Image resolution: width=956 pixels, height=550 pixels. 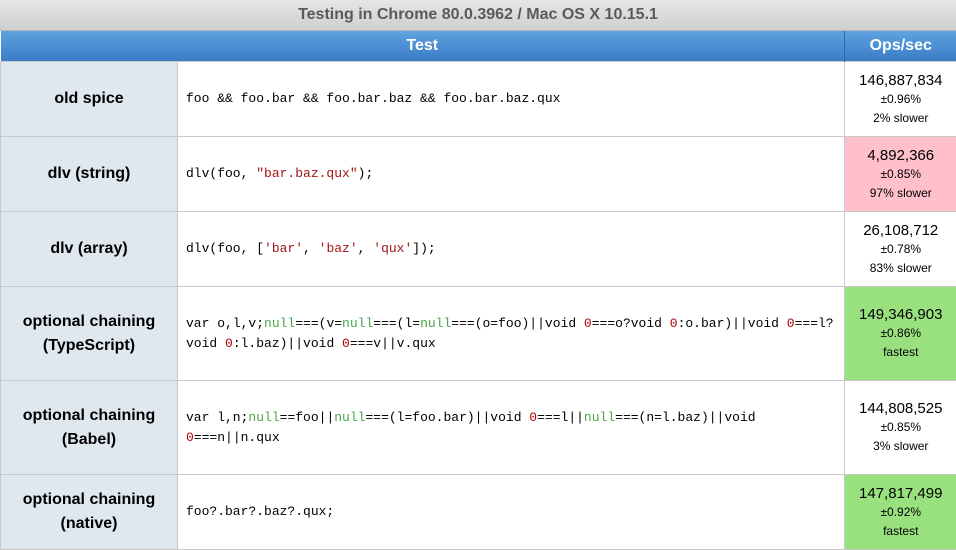 I want to click on test-name-line: (TypeScript), so click(x=89, y=346).